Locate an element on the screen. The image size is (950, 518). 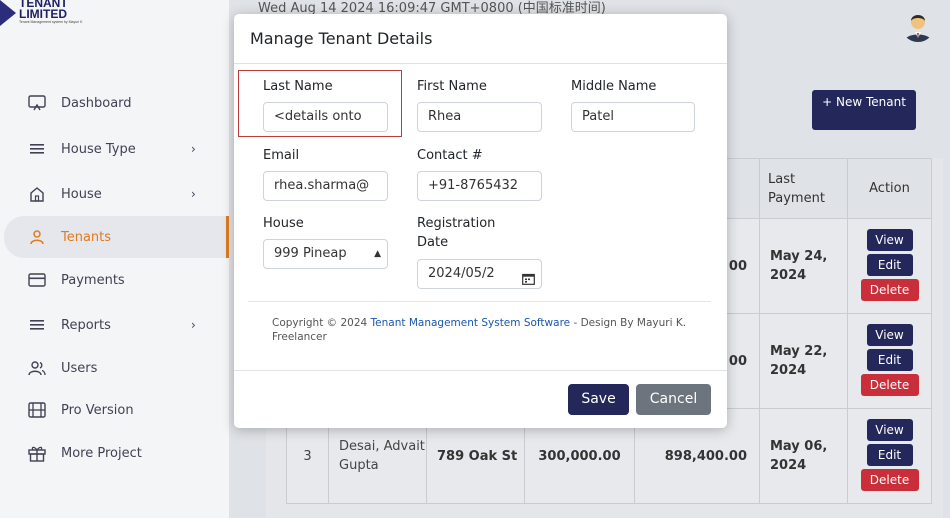
logo-mark-icon is located at coordinates (8, 13).